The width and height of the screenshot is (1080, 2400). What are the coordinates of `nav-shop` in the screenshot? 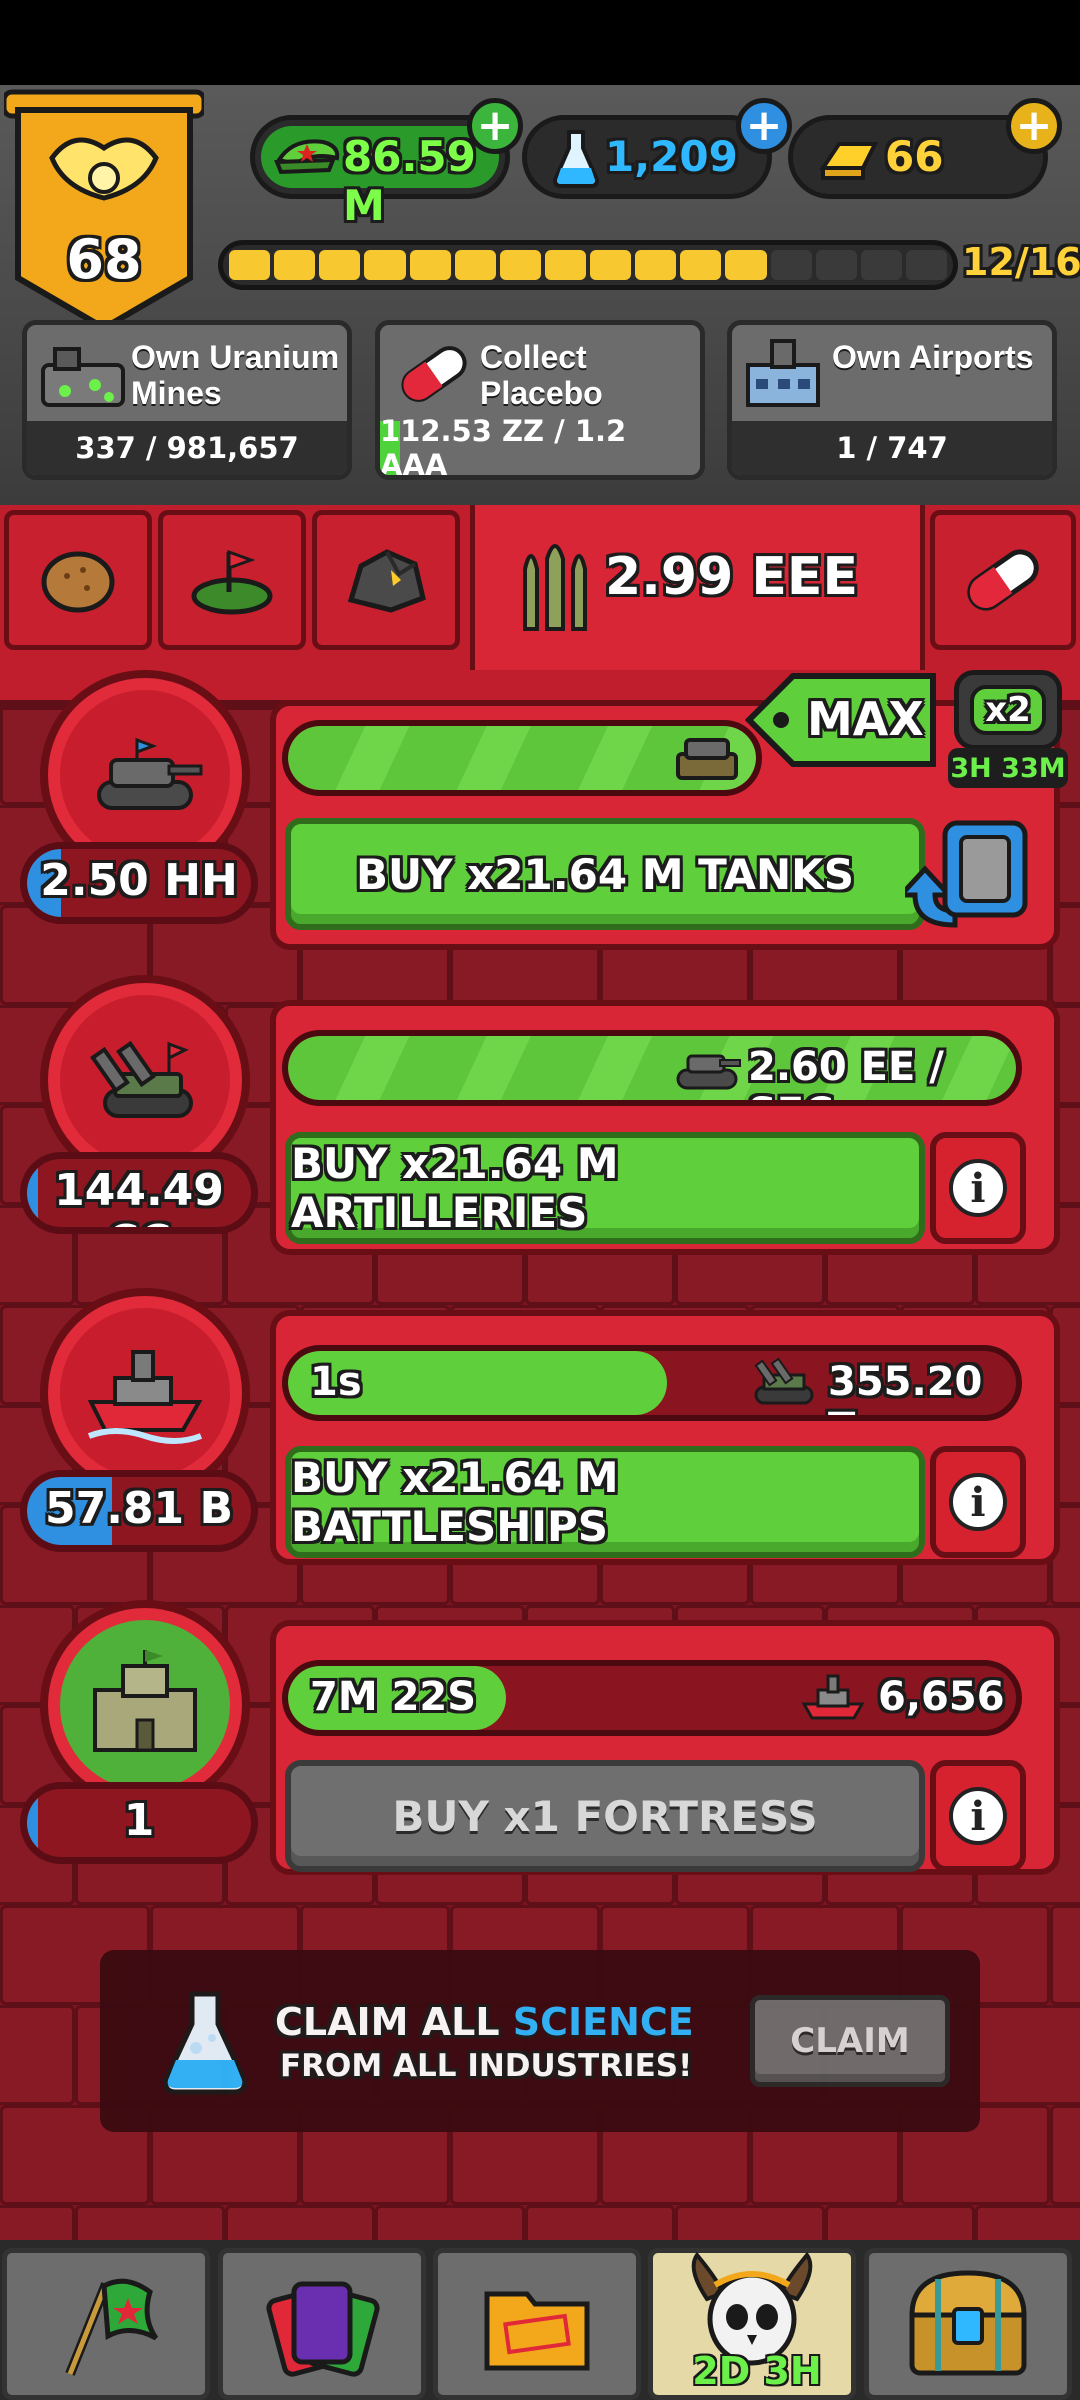 It's located at (968, 2324).